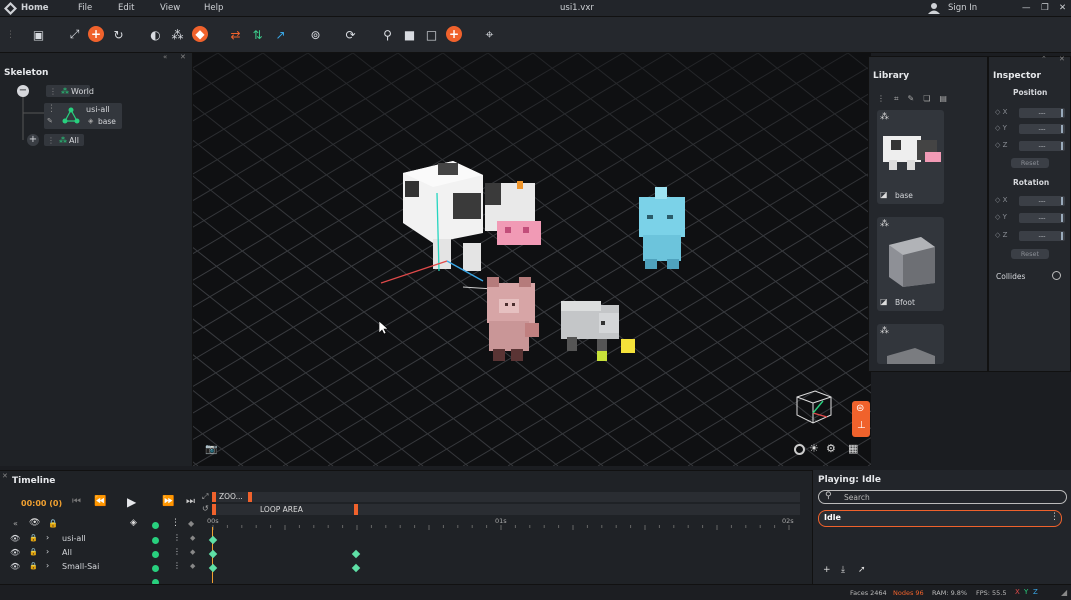 The image size is (1071, 600). Describe the element at coordinates (505, 522) in the screenshot. I see `time-ruler: 00s 01s 02s` at that location.